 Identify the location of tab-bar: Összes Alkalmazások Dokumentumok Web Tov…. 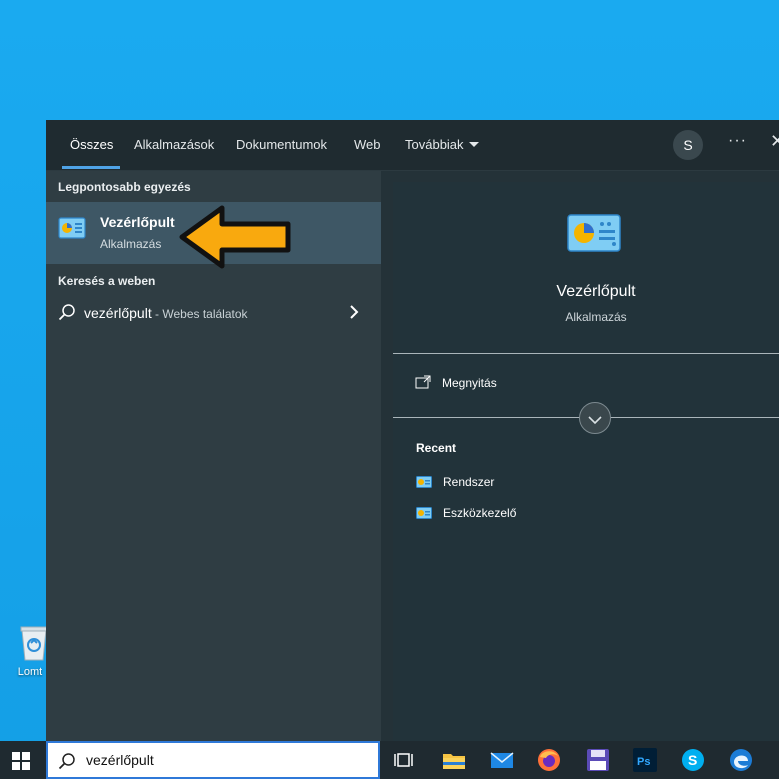
(412, 145).